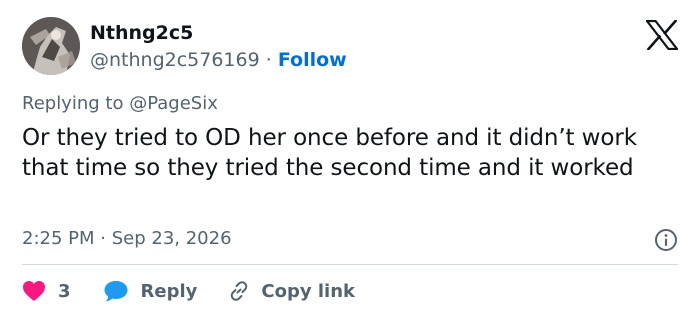 The width and height of the screenshot is (700, 318). I want to click on tweet-time: 2:25 PM, so click(58, 238).